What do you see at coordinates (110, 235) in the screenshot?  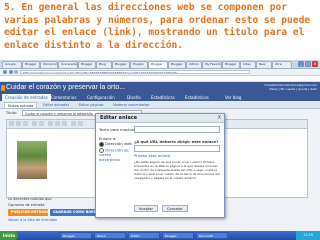 I see `taskbar-item: Pasos` at bounding box center [110, 235].